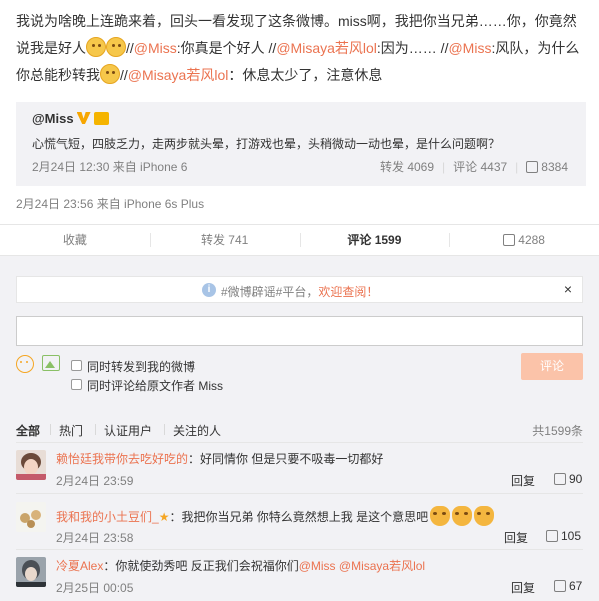  Describe the element at coordinates (25, 364) in the screenshot. I see `emoji-picker-icon` at that location.